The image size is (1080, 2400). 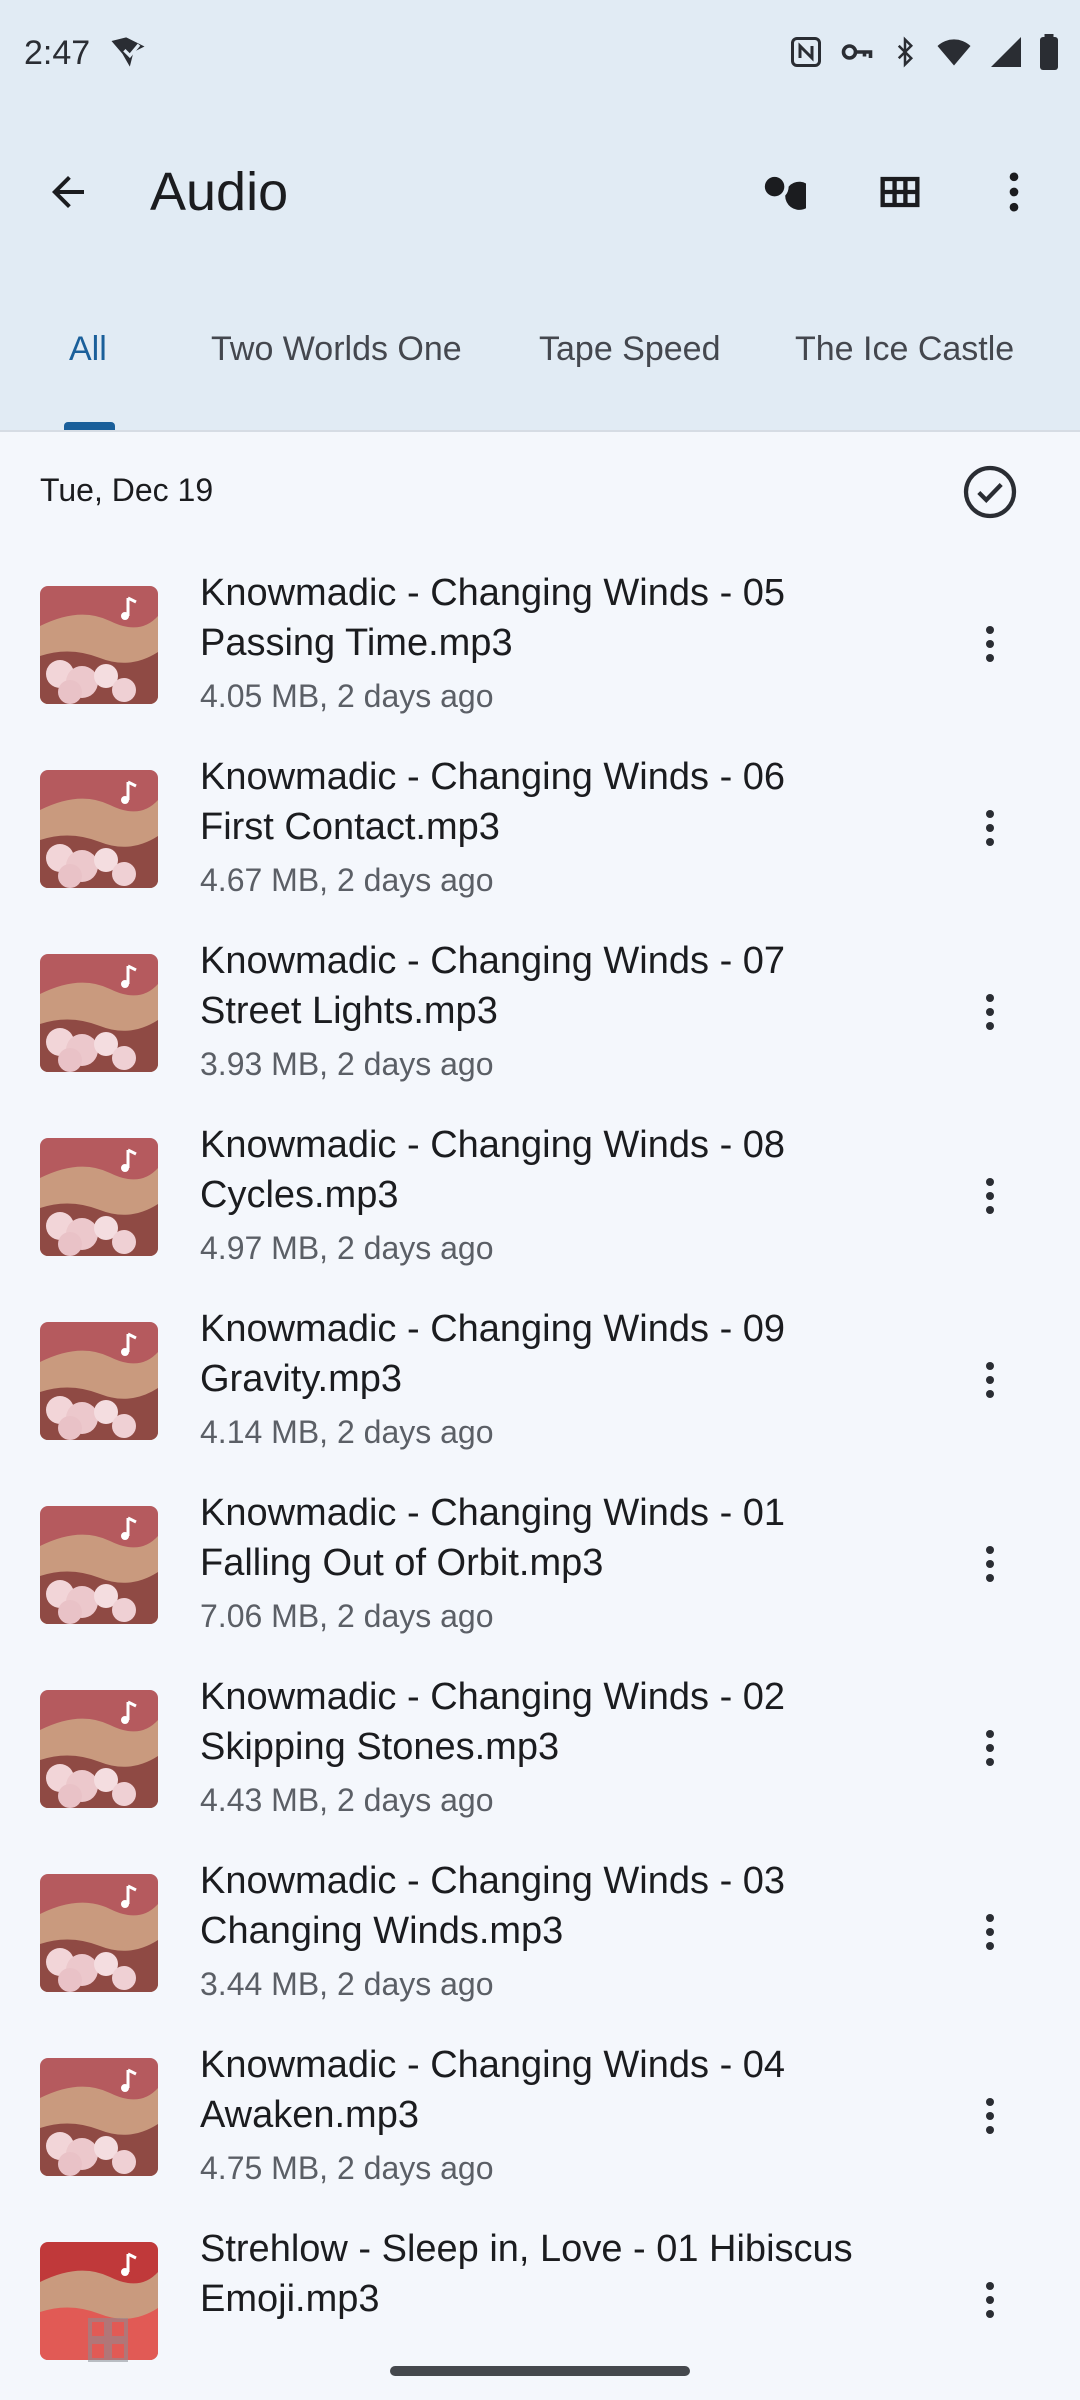 I want to click on file-name-line-1: Knowmadic - Changing Winds - 08, so click(x=493, y=1145).